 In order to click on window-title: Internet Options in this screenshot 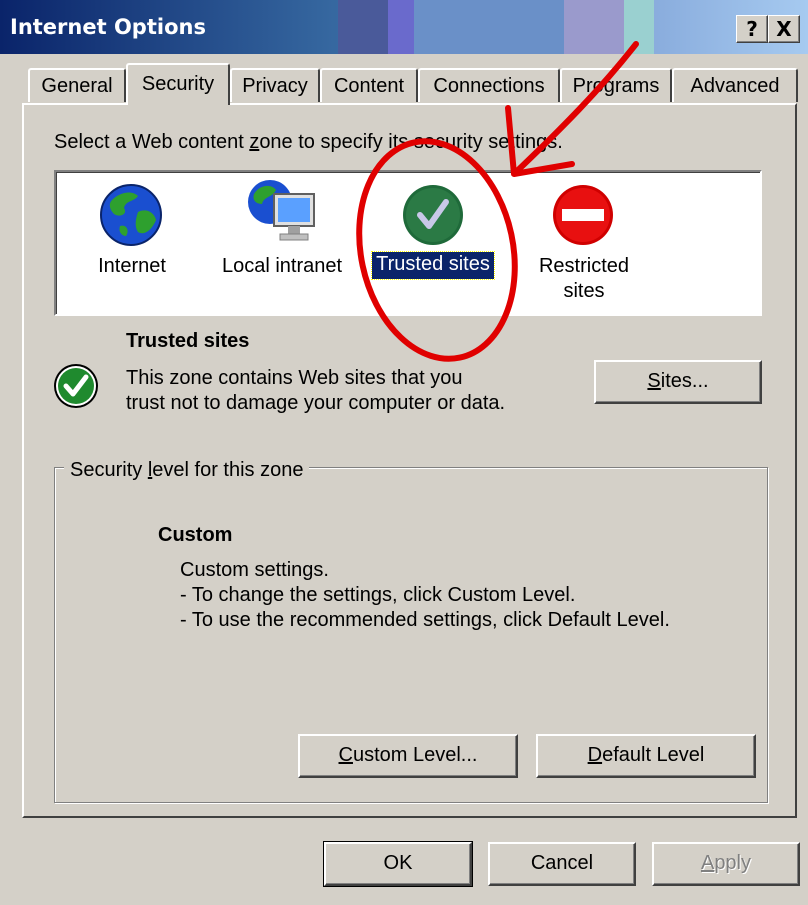, I will do `click(108, 27)`.